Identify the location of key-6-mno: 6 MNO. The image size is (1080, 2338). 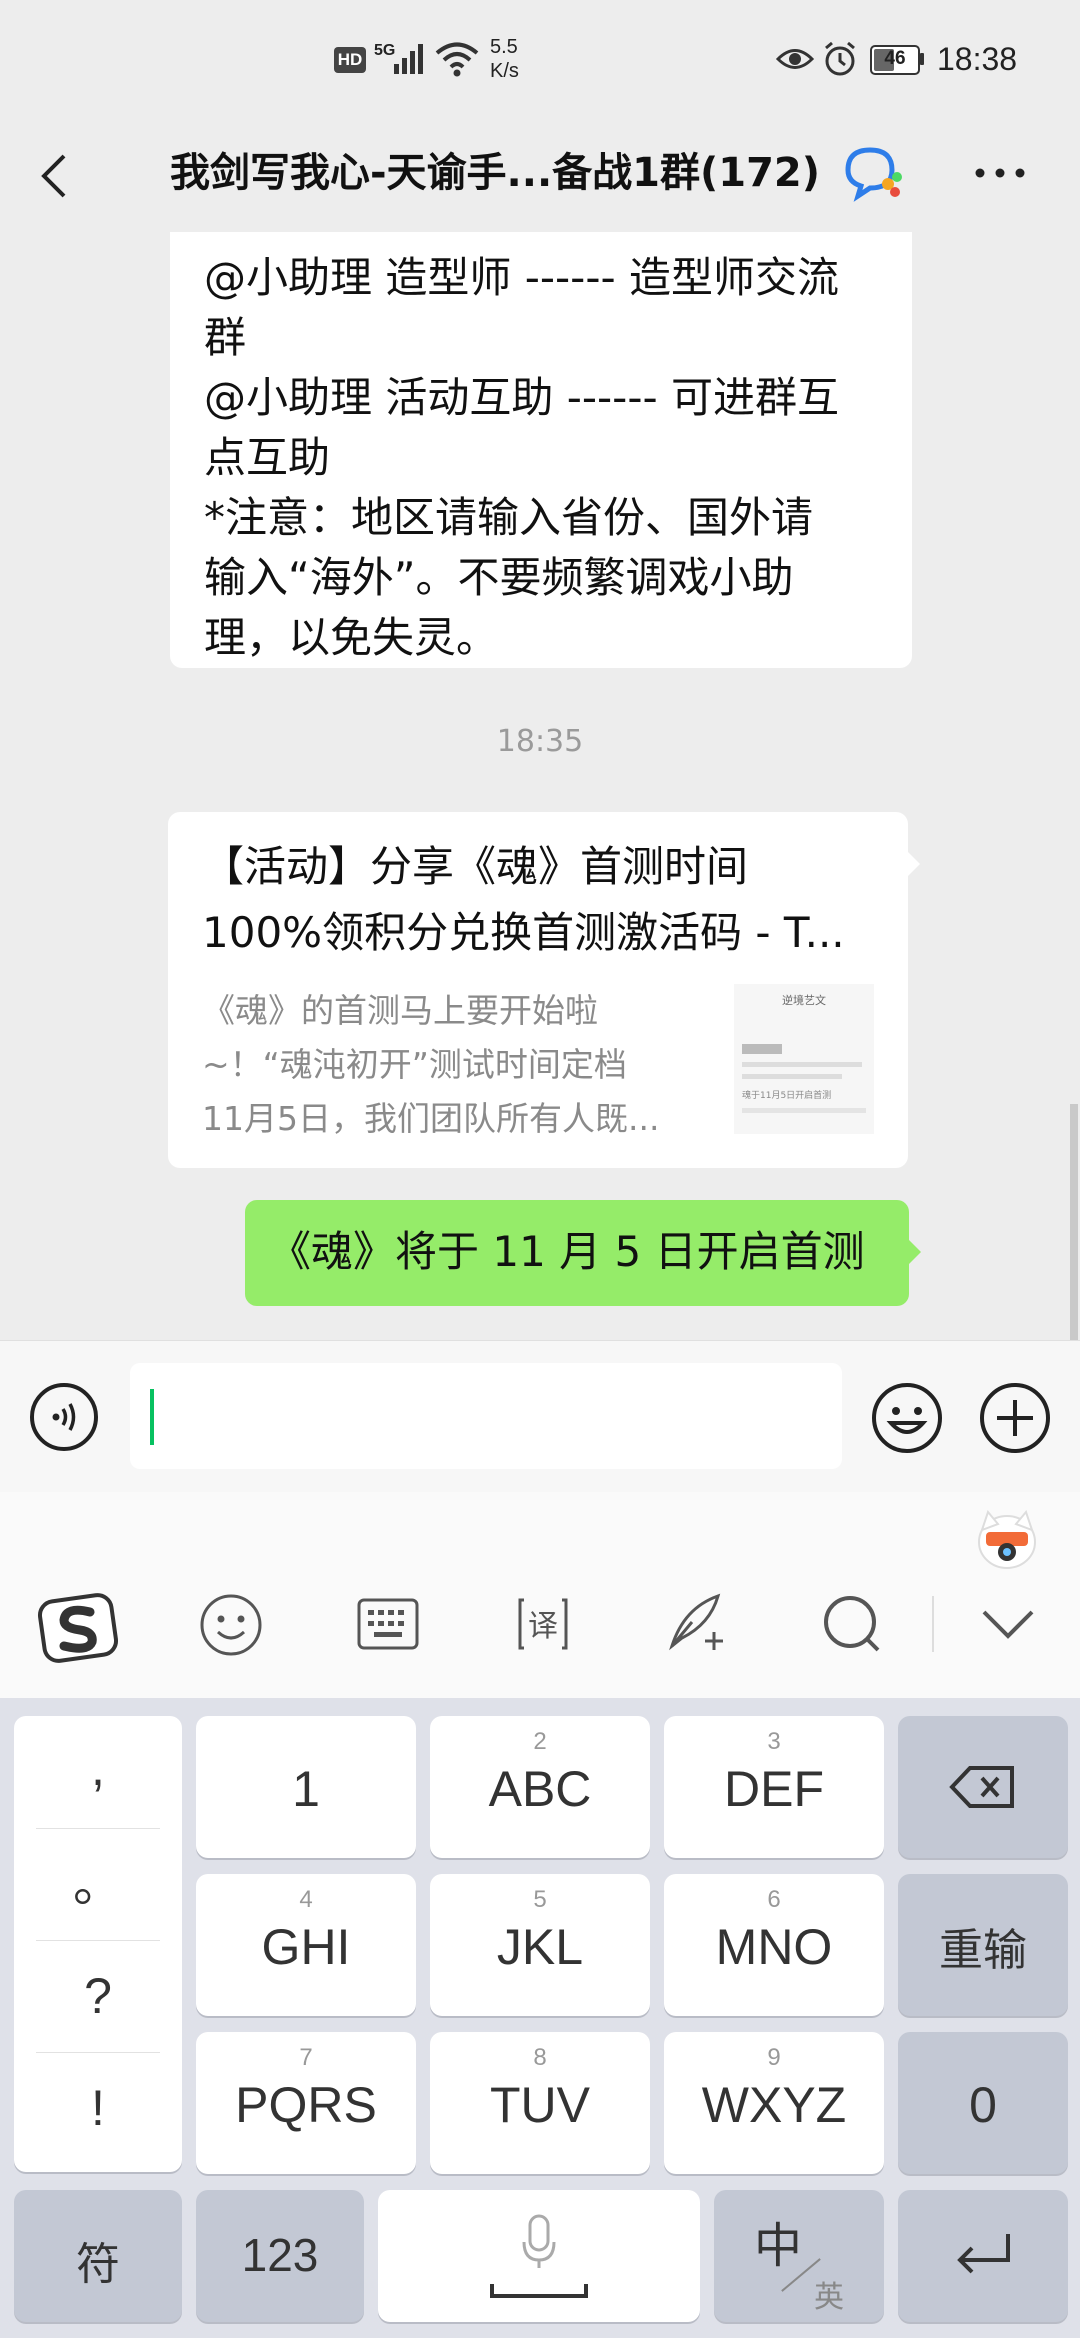
(774, 1945).